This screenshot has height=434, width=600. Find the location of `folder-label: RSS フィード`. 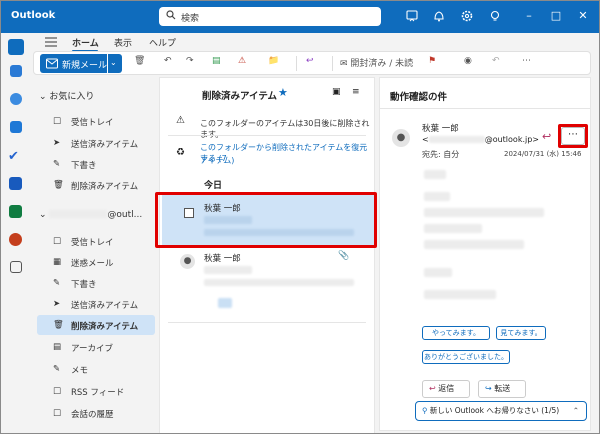

folder-label: RSS フィード is located at coordinates (98, 393).